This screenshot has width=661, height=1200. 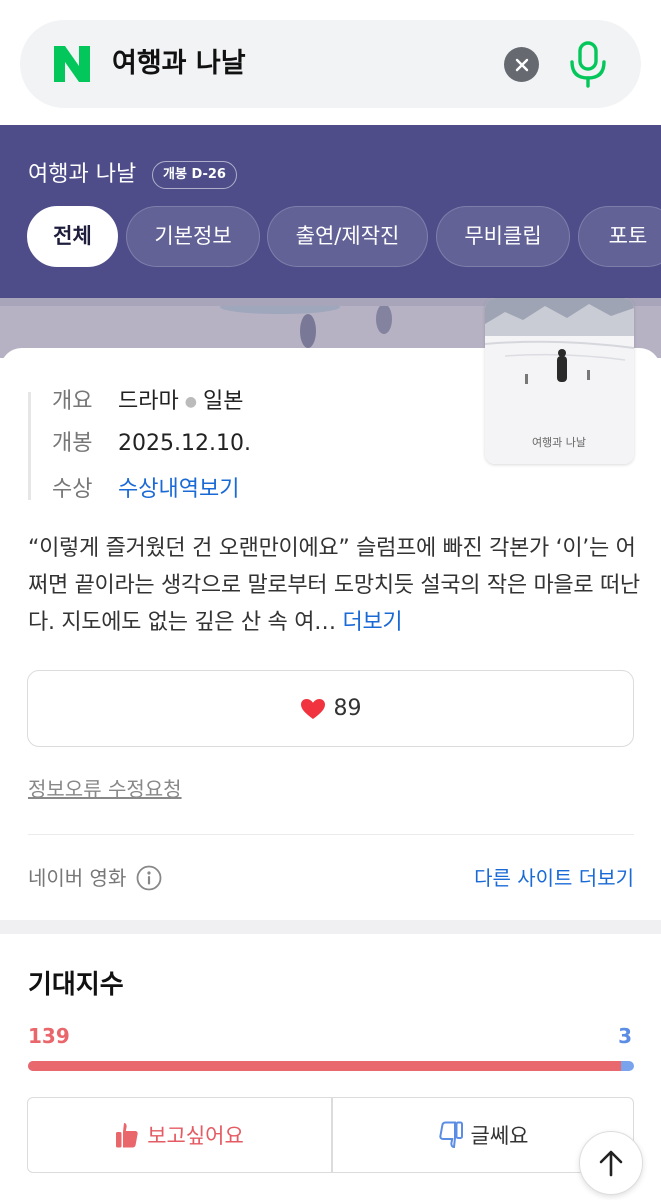 What do you see at coordinates (149, 878) in the screenshot?
I see `info-icon` at bounding box center [149, 878].